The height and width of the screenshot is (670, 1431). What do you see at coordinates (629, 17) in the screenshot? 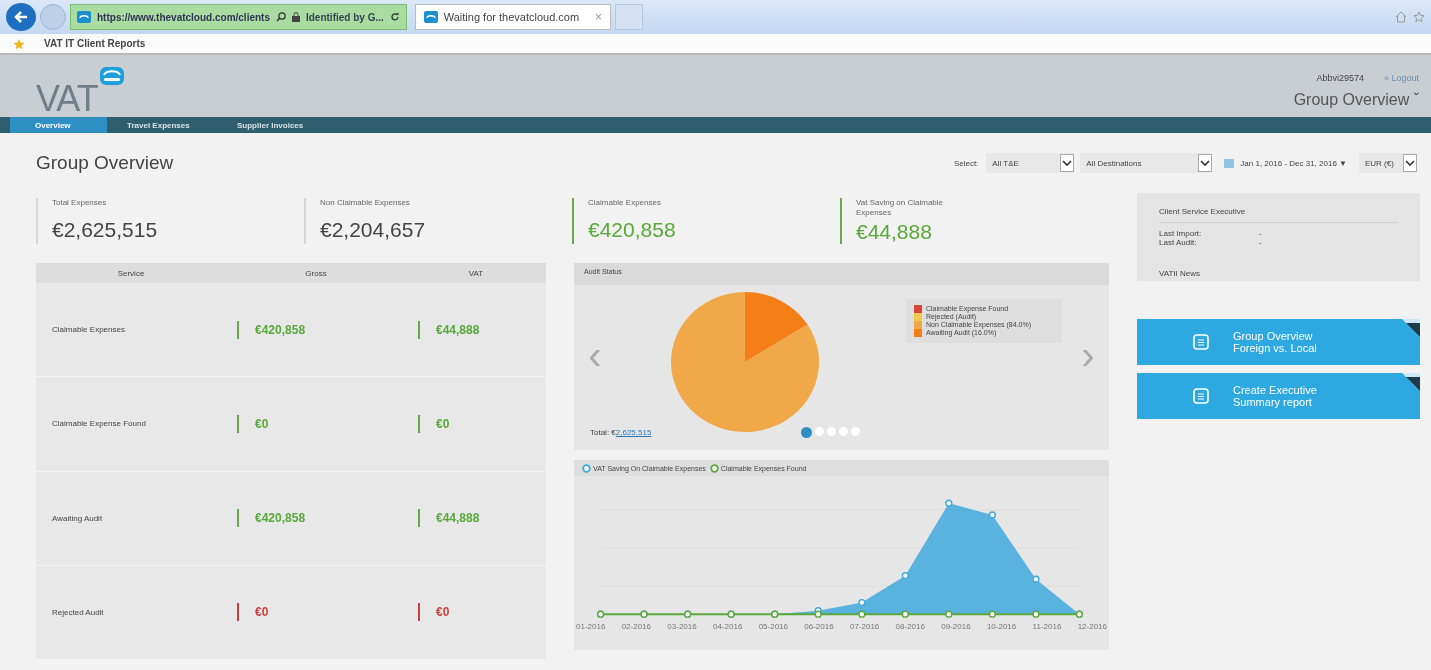
I see `new-tab-button` at bounding box center [629, 17].